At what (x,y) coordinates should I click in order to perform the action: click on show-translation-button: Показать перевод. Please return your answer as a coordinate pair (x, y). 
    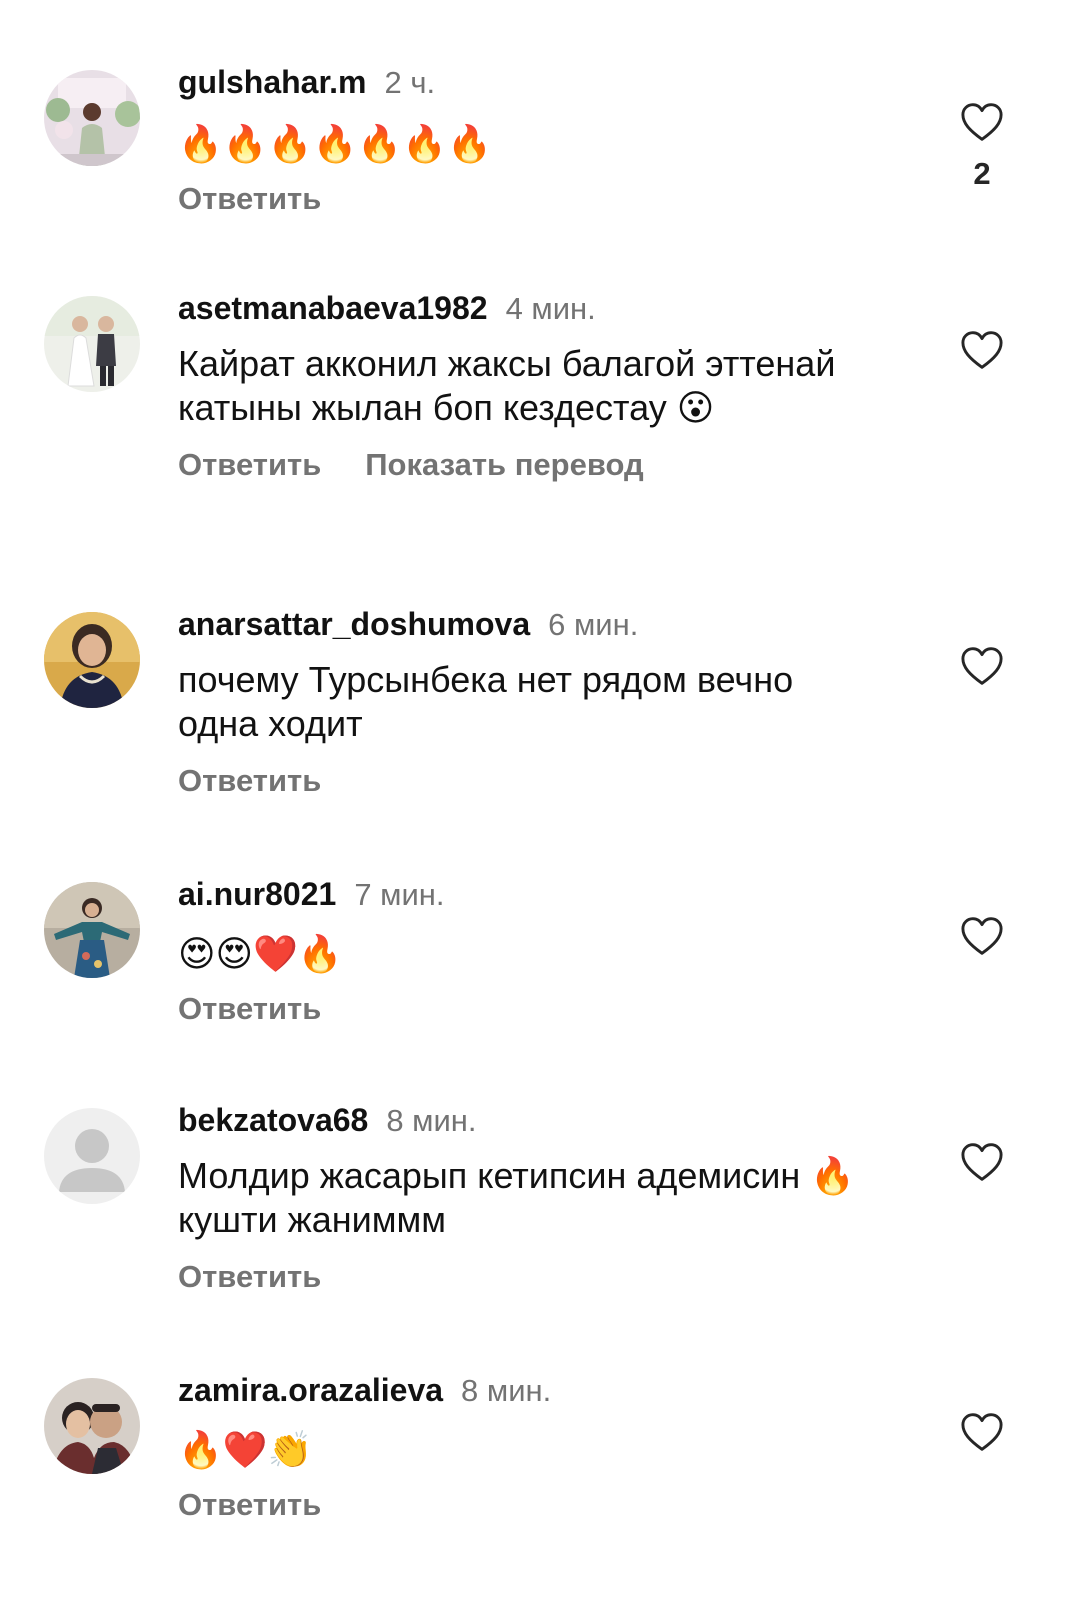
    Looking at the image, I should click on (504, 464).